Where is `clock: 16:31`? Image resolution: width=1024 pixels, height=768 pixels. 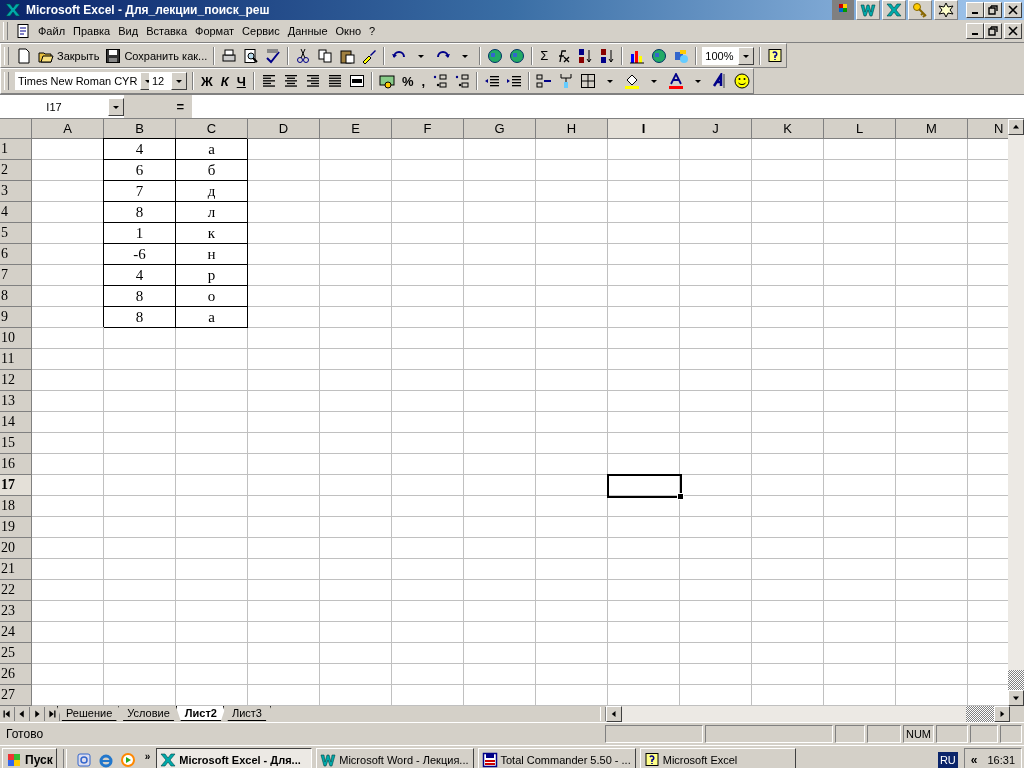 clock: 16:31 is located at coordinates (1001, 760).